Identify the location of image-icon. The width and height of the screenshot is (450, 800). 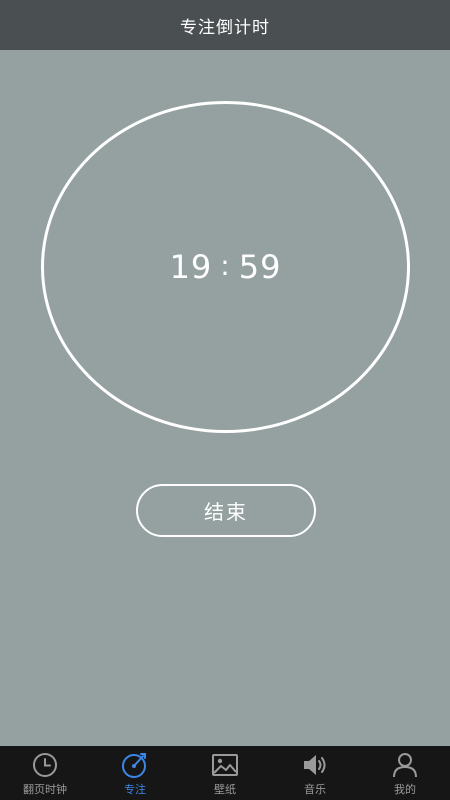
(225, 765).